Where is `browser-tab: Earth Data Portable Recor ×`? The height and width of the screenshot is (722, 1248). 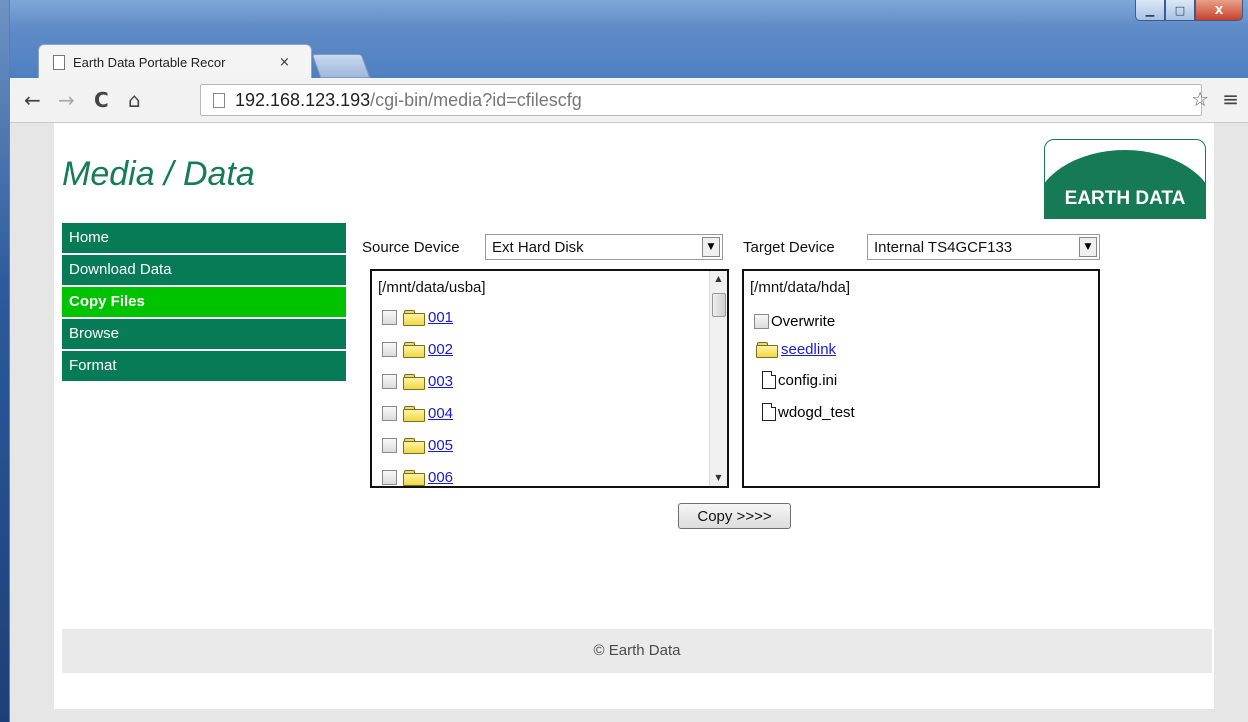 browser-tab: Earth Data Portable Recor × is located at coordinates (175, 61).